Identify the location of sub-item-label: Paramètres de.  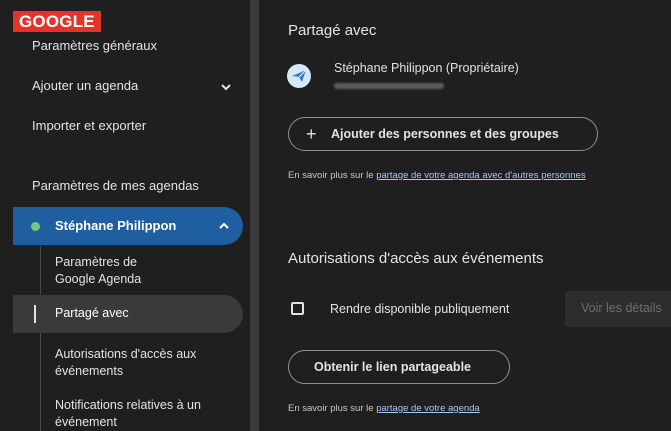
(96, 262).